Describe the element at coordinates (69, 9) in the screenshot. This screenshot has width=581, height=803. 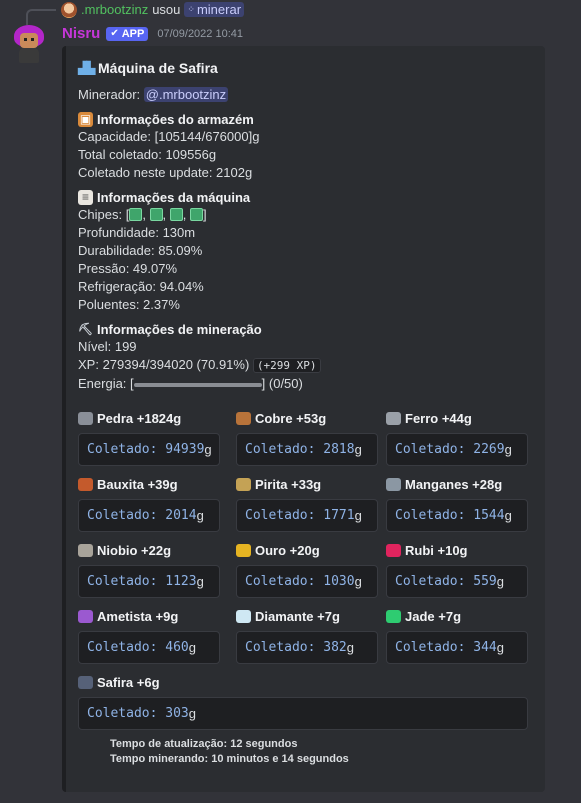
I see `reply-avatar` at that location.